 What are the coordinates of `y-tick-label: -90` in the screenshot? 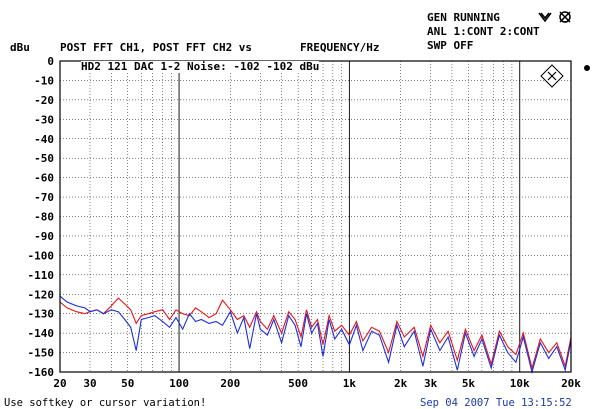 It's located at (44, 236).